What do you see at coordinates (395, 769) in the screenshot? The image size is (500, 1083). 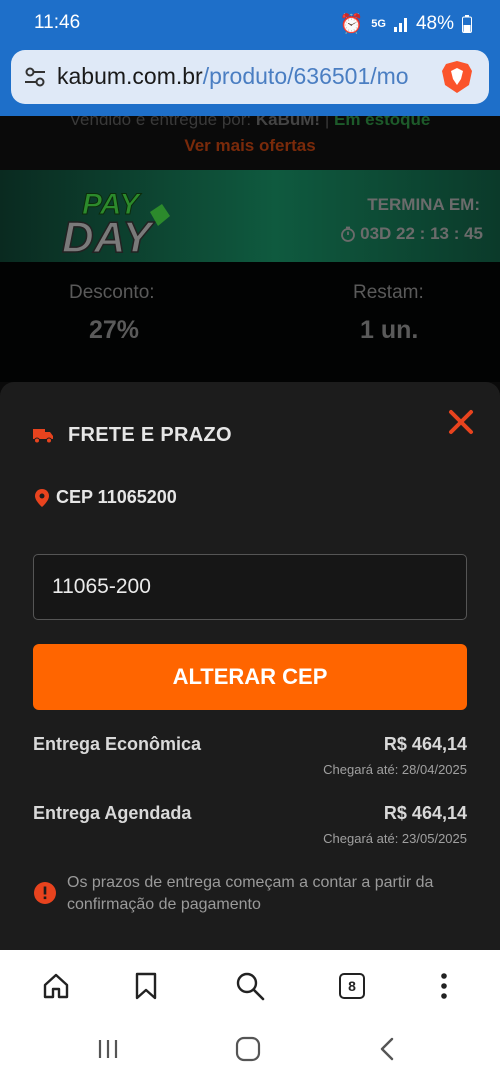 I see `shipping-option-eta: Chegará até: 28/04/2025` at bounding box center [395, 769].